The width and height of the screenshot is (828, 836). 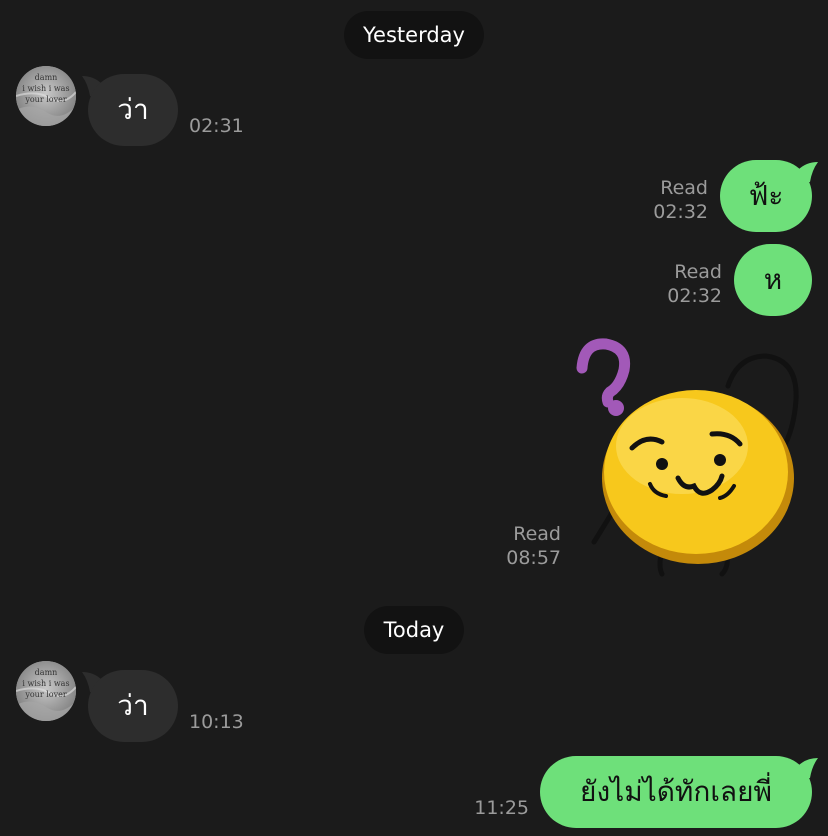 I want to click on message-time: 02:31, so click(x=216, y=126).